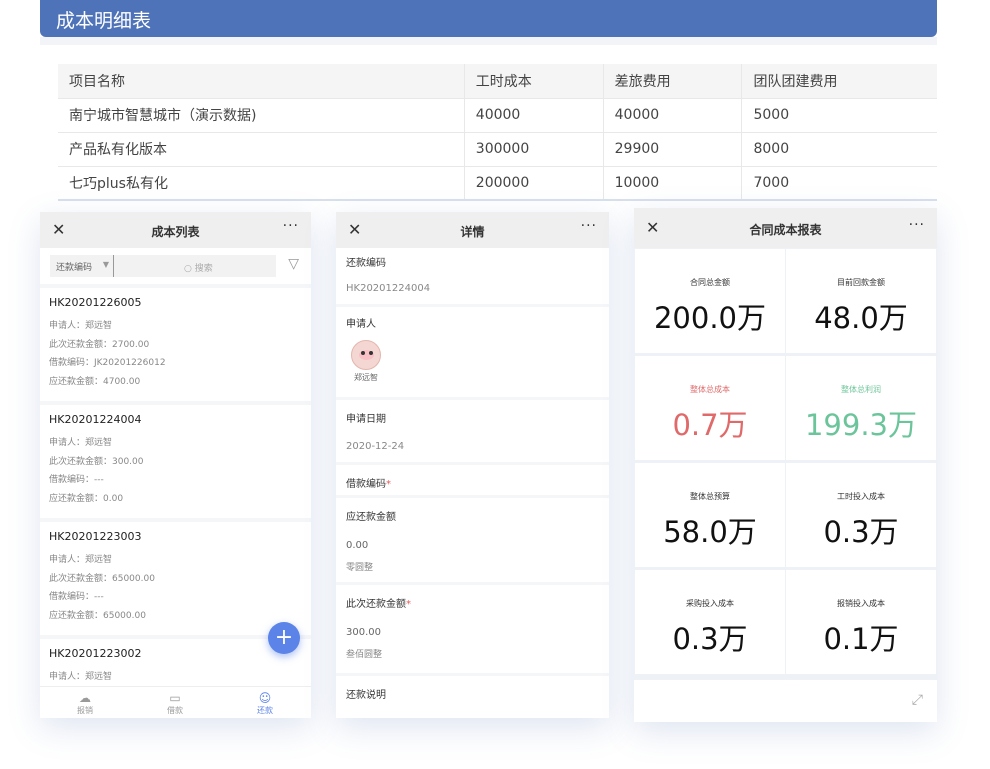 This screenshot has width=990, height=769. What do you see at coordinates (357, 545) in the screenshot?
I see `due-value: 0.00` at bounding box center [357, 545].